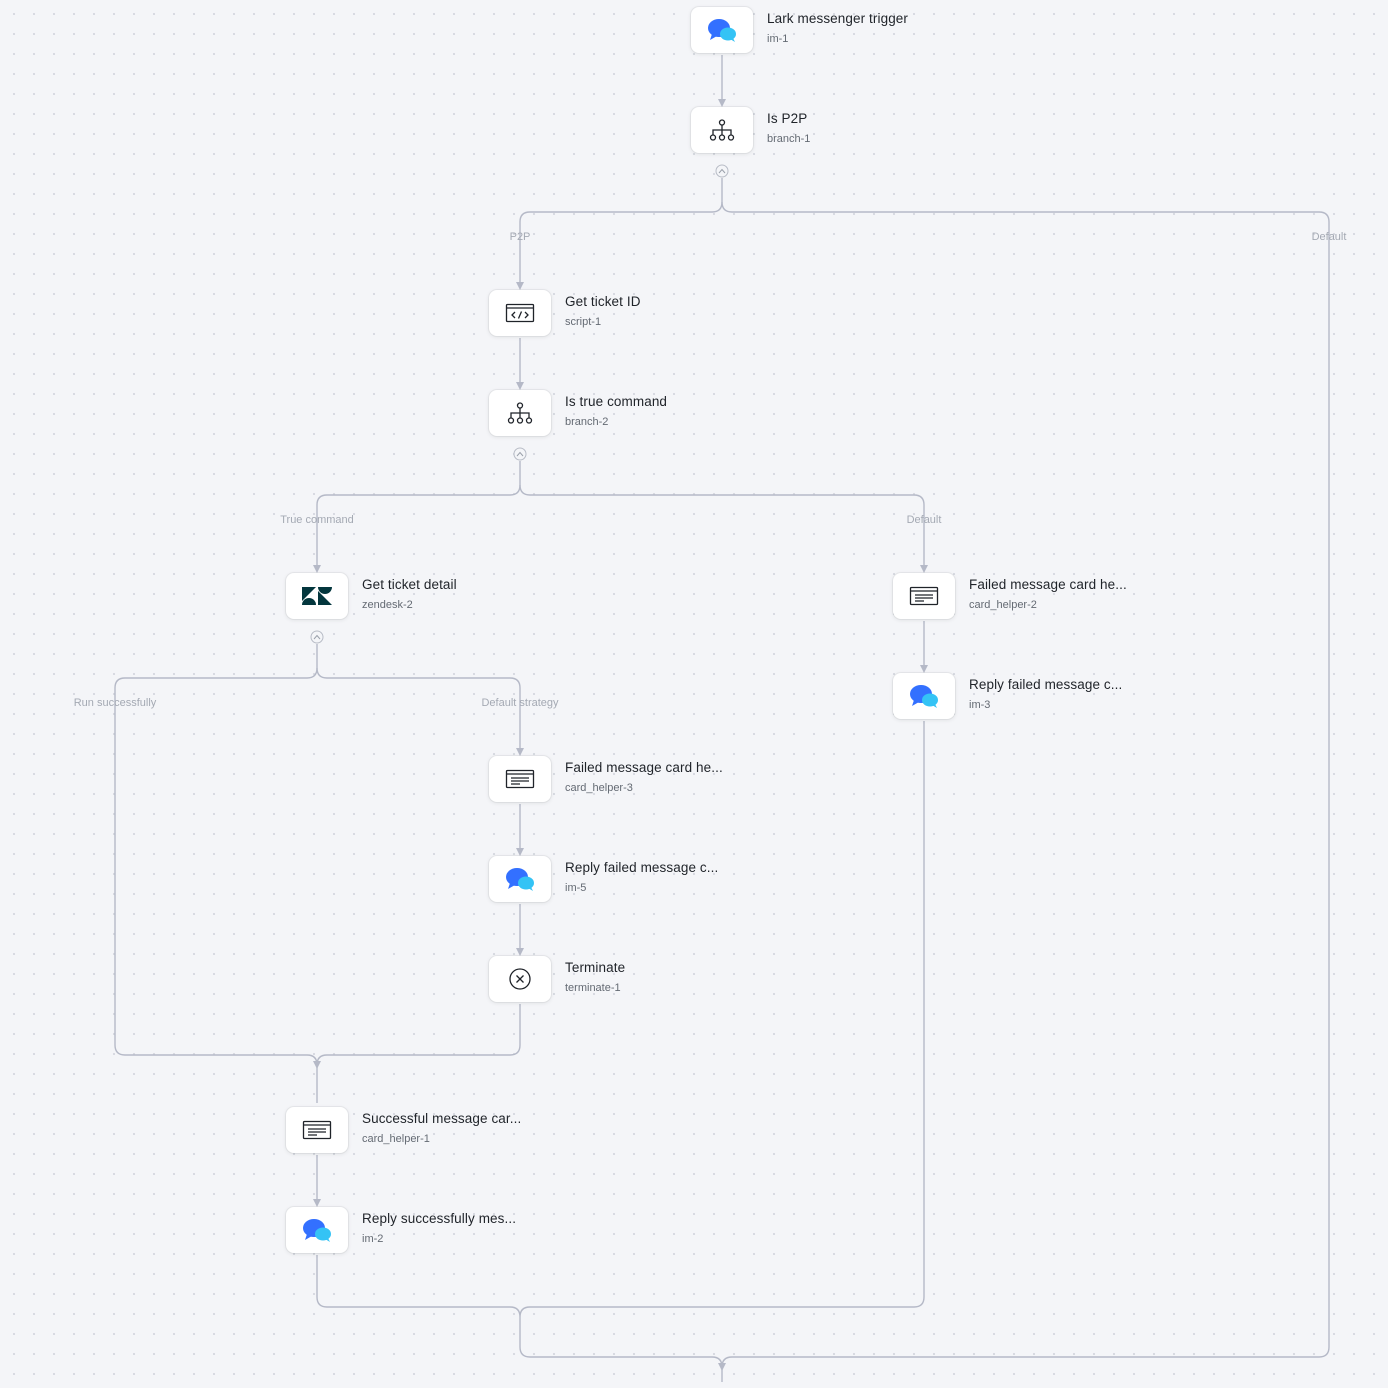 This screenshot has width=1388, height=1388. I want to click on node-id: card_helper-3, so click(599, 788).